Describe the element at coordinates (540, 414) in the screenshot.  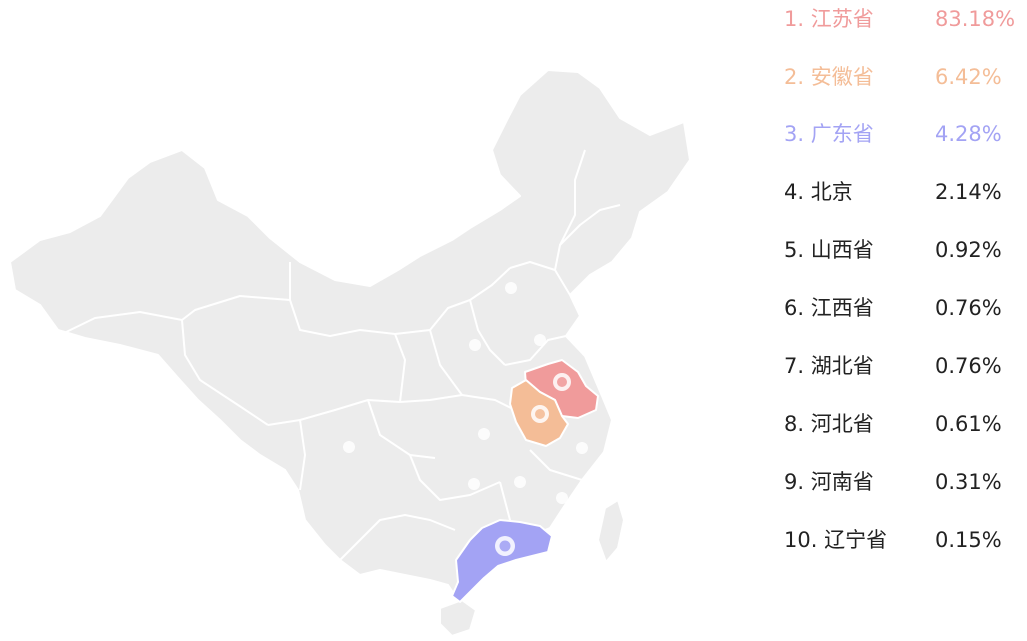
I see `marker-anhui` at that location.